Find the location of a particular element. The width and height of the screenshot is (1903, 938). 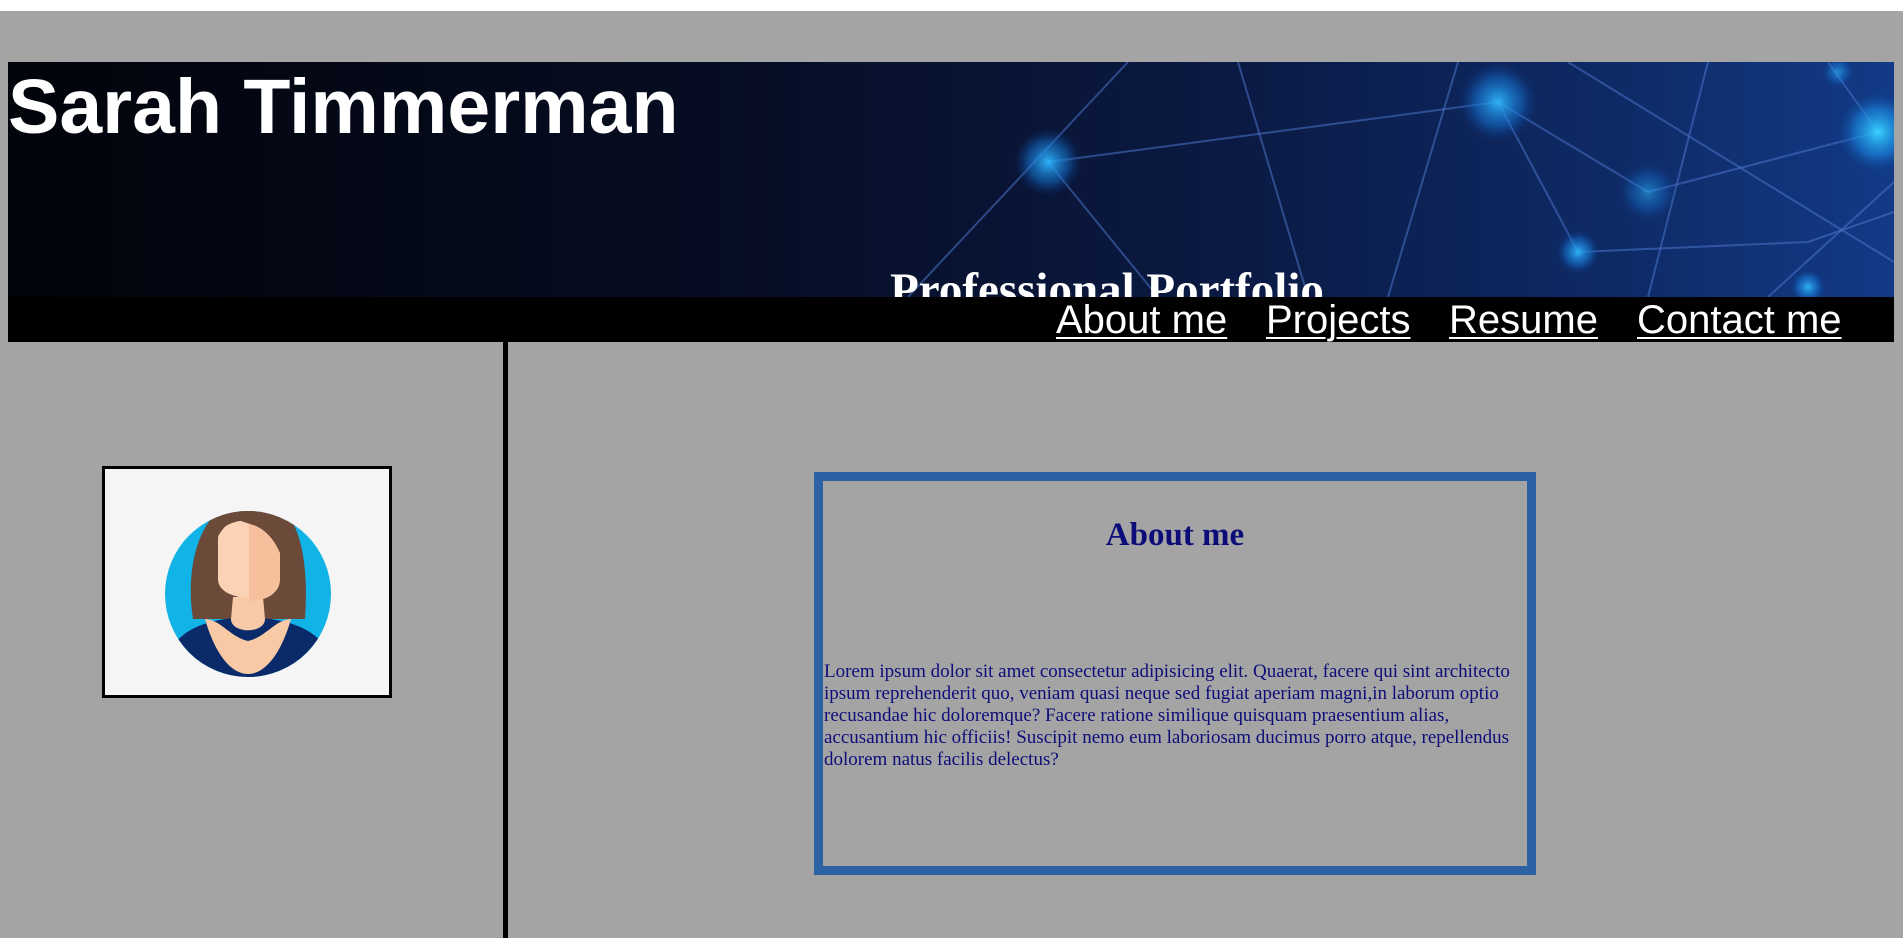

about-heading: About me is located at coordinates (1175, 535).